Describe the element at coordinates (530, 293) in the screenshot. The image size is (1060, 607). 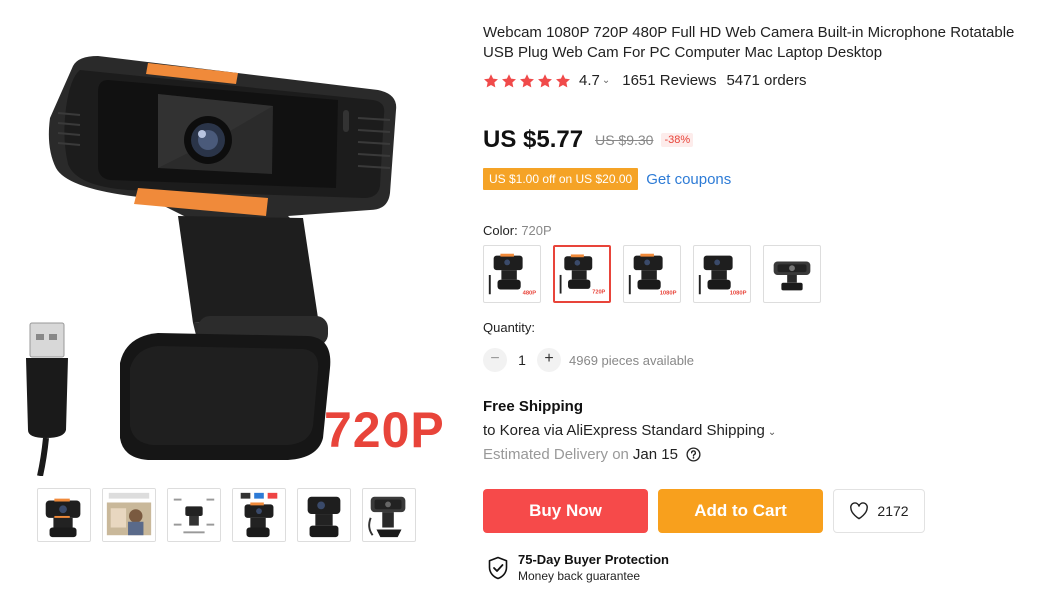
I see `swatch-480p-label: 480P` at that location.